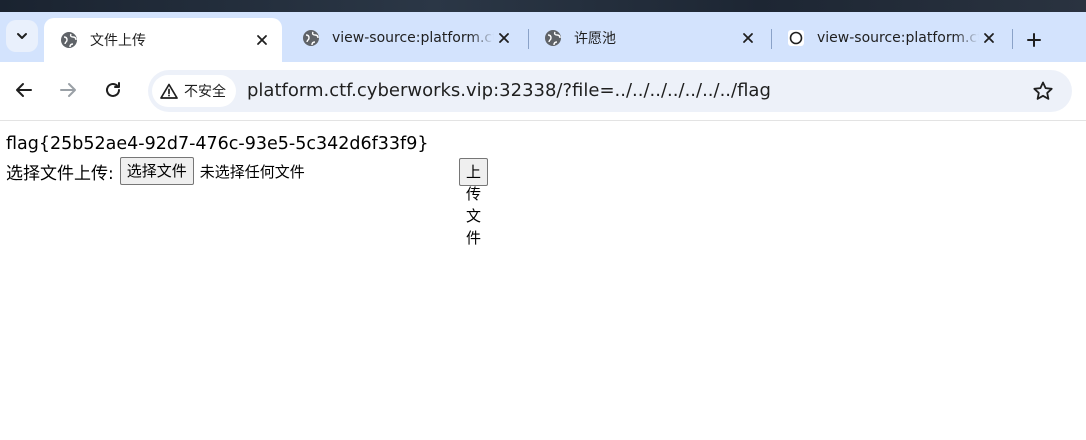 This screenshot has width=1086, height=440. I want to click on chevron-down-icon, so click(22, 36).